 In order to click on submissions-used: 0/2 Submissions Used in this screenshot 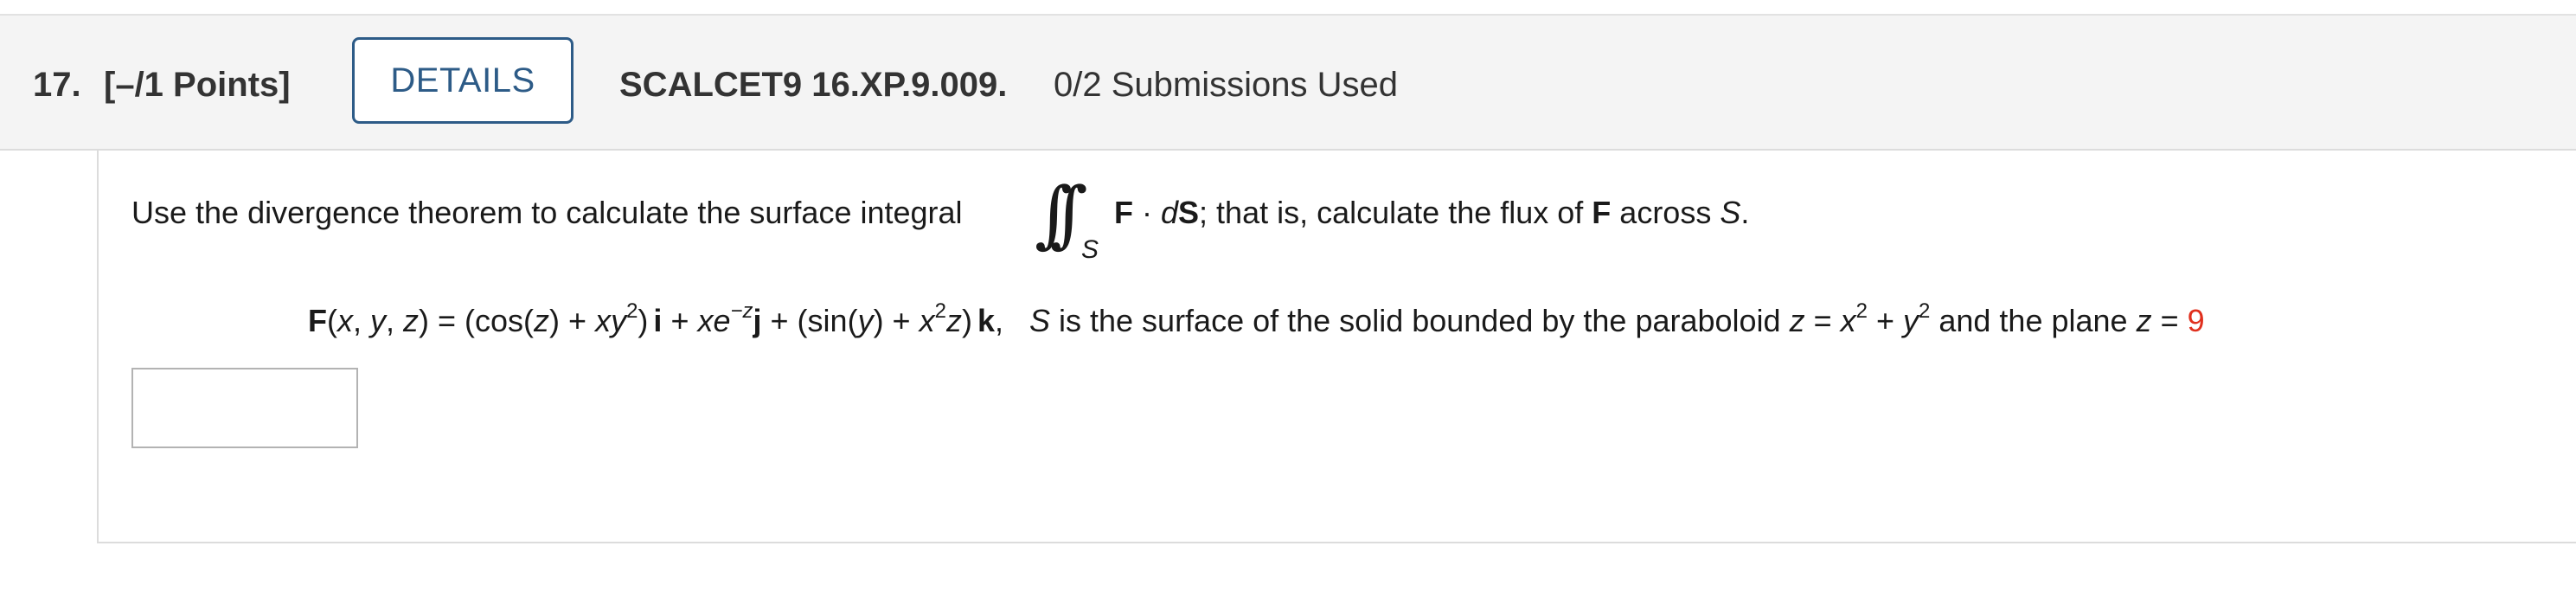, I will do `click(1226, 85)`.